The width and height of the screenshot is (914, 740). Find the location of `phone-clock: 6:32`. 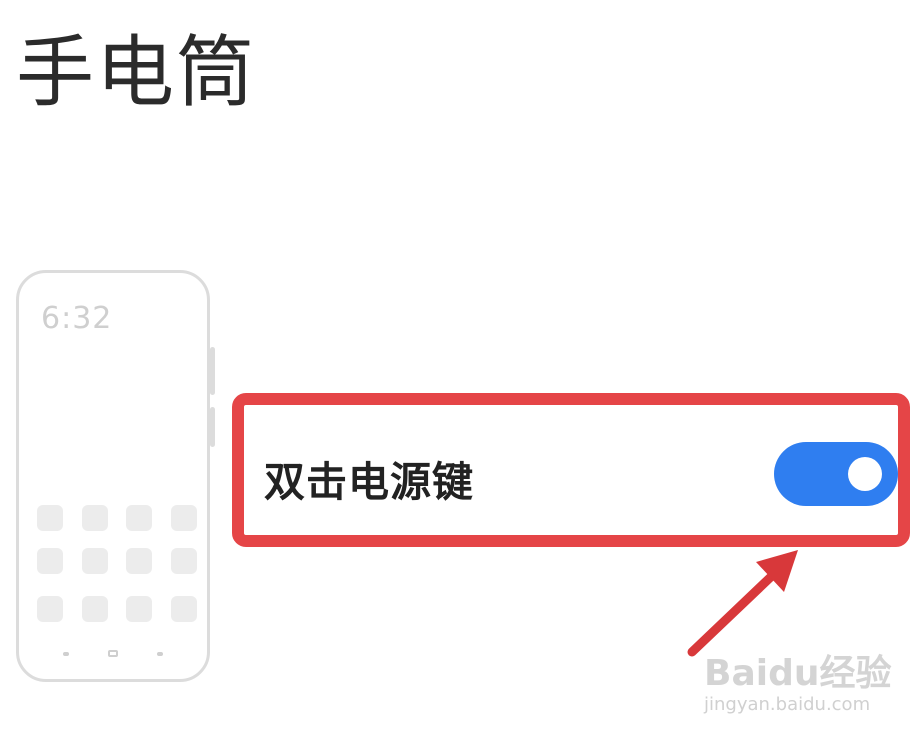

phone-clock: 6:32 is located at coordinates (77, 318).